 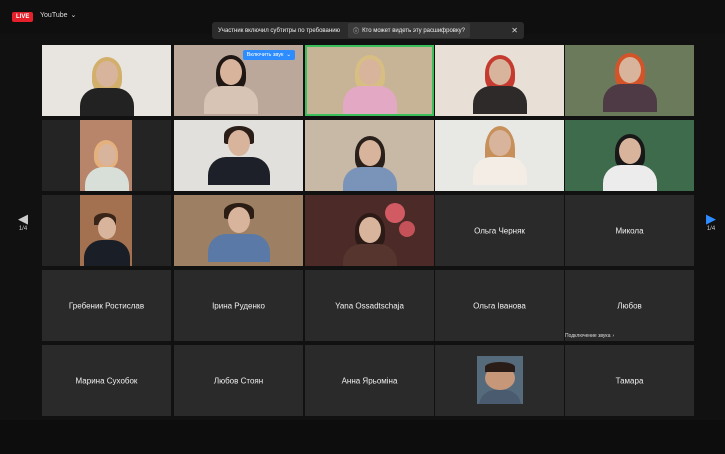 I want to click on chevron-right-icon: ▶, so click(x=711, y=218).